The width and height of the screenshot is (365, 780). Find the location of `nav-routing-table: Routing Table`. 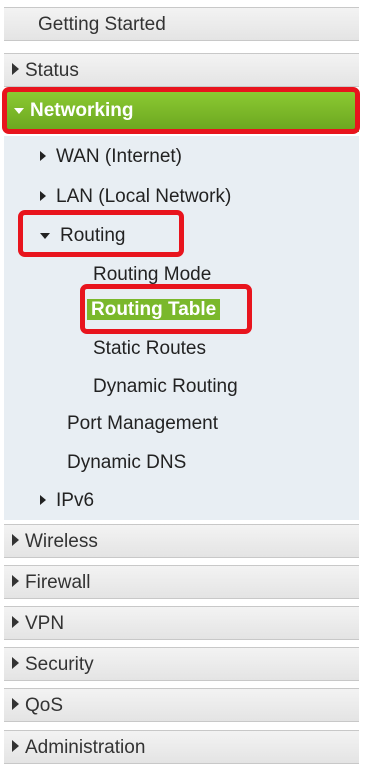

nav-routing-table: Routing Table is located at coordinates (154, 310).